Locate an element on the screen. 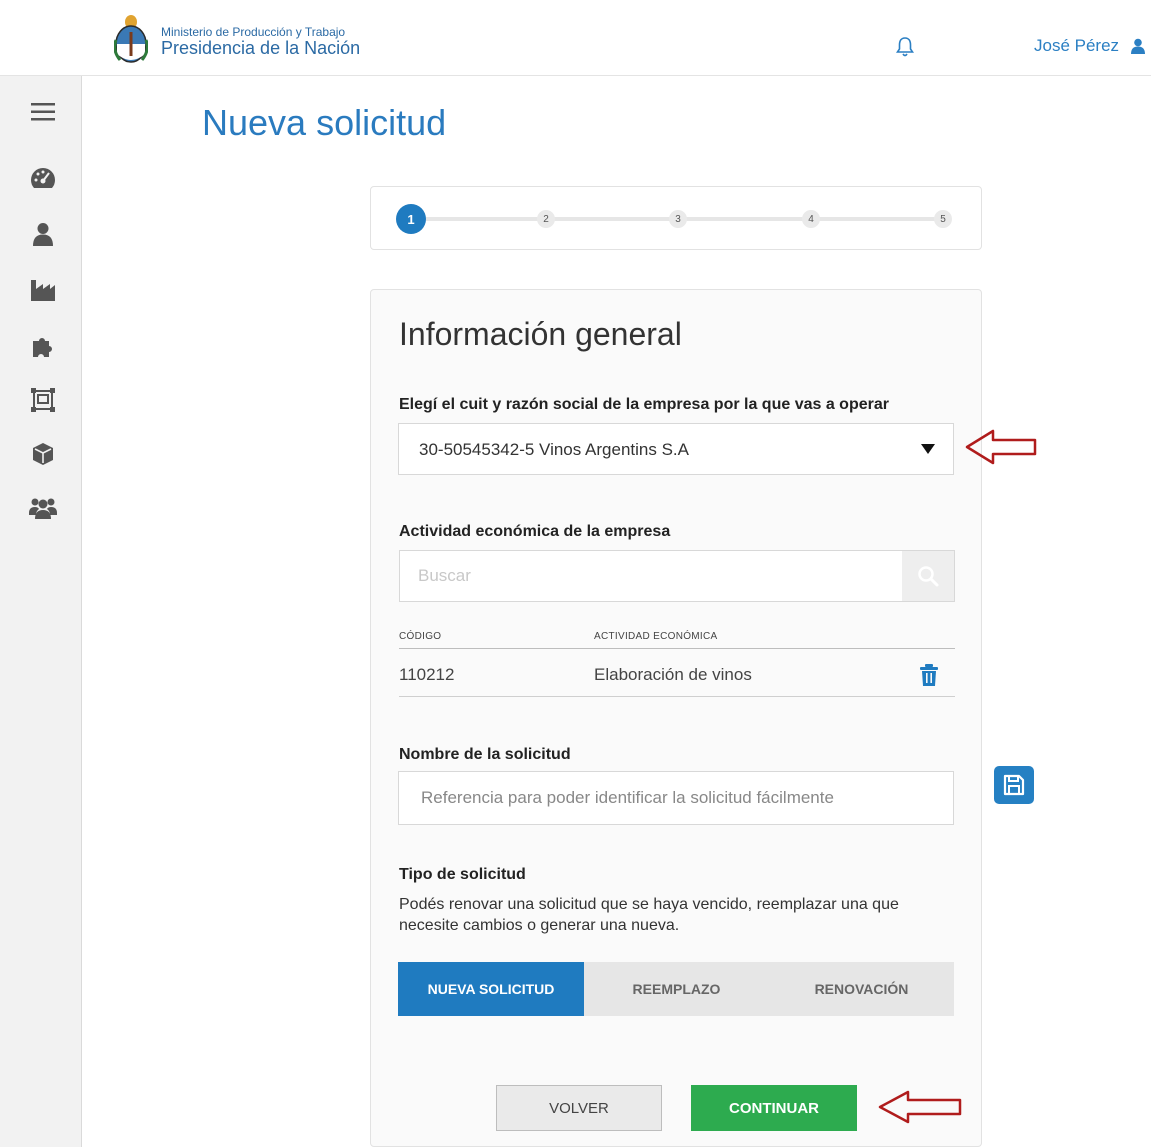  request-name-input is located at coordinates (676, 798).